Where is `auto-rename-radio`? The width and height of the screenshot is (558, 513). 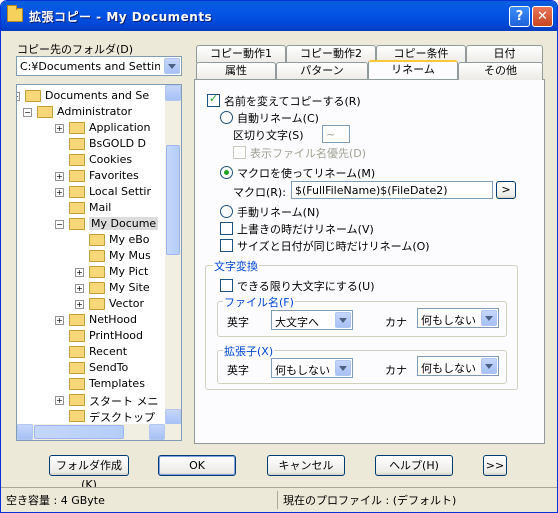
auto-rename-radio is located at coordinates (226, 117).